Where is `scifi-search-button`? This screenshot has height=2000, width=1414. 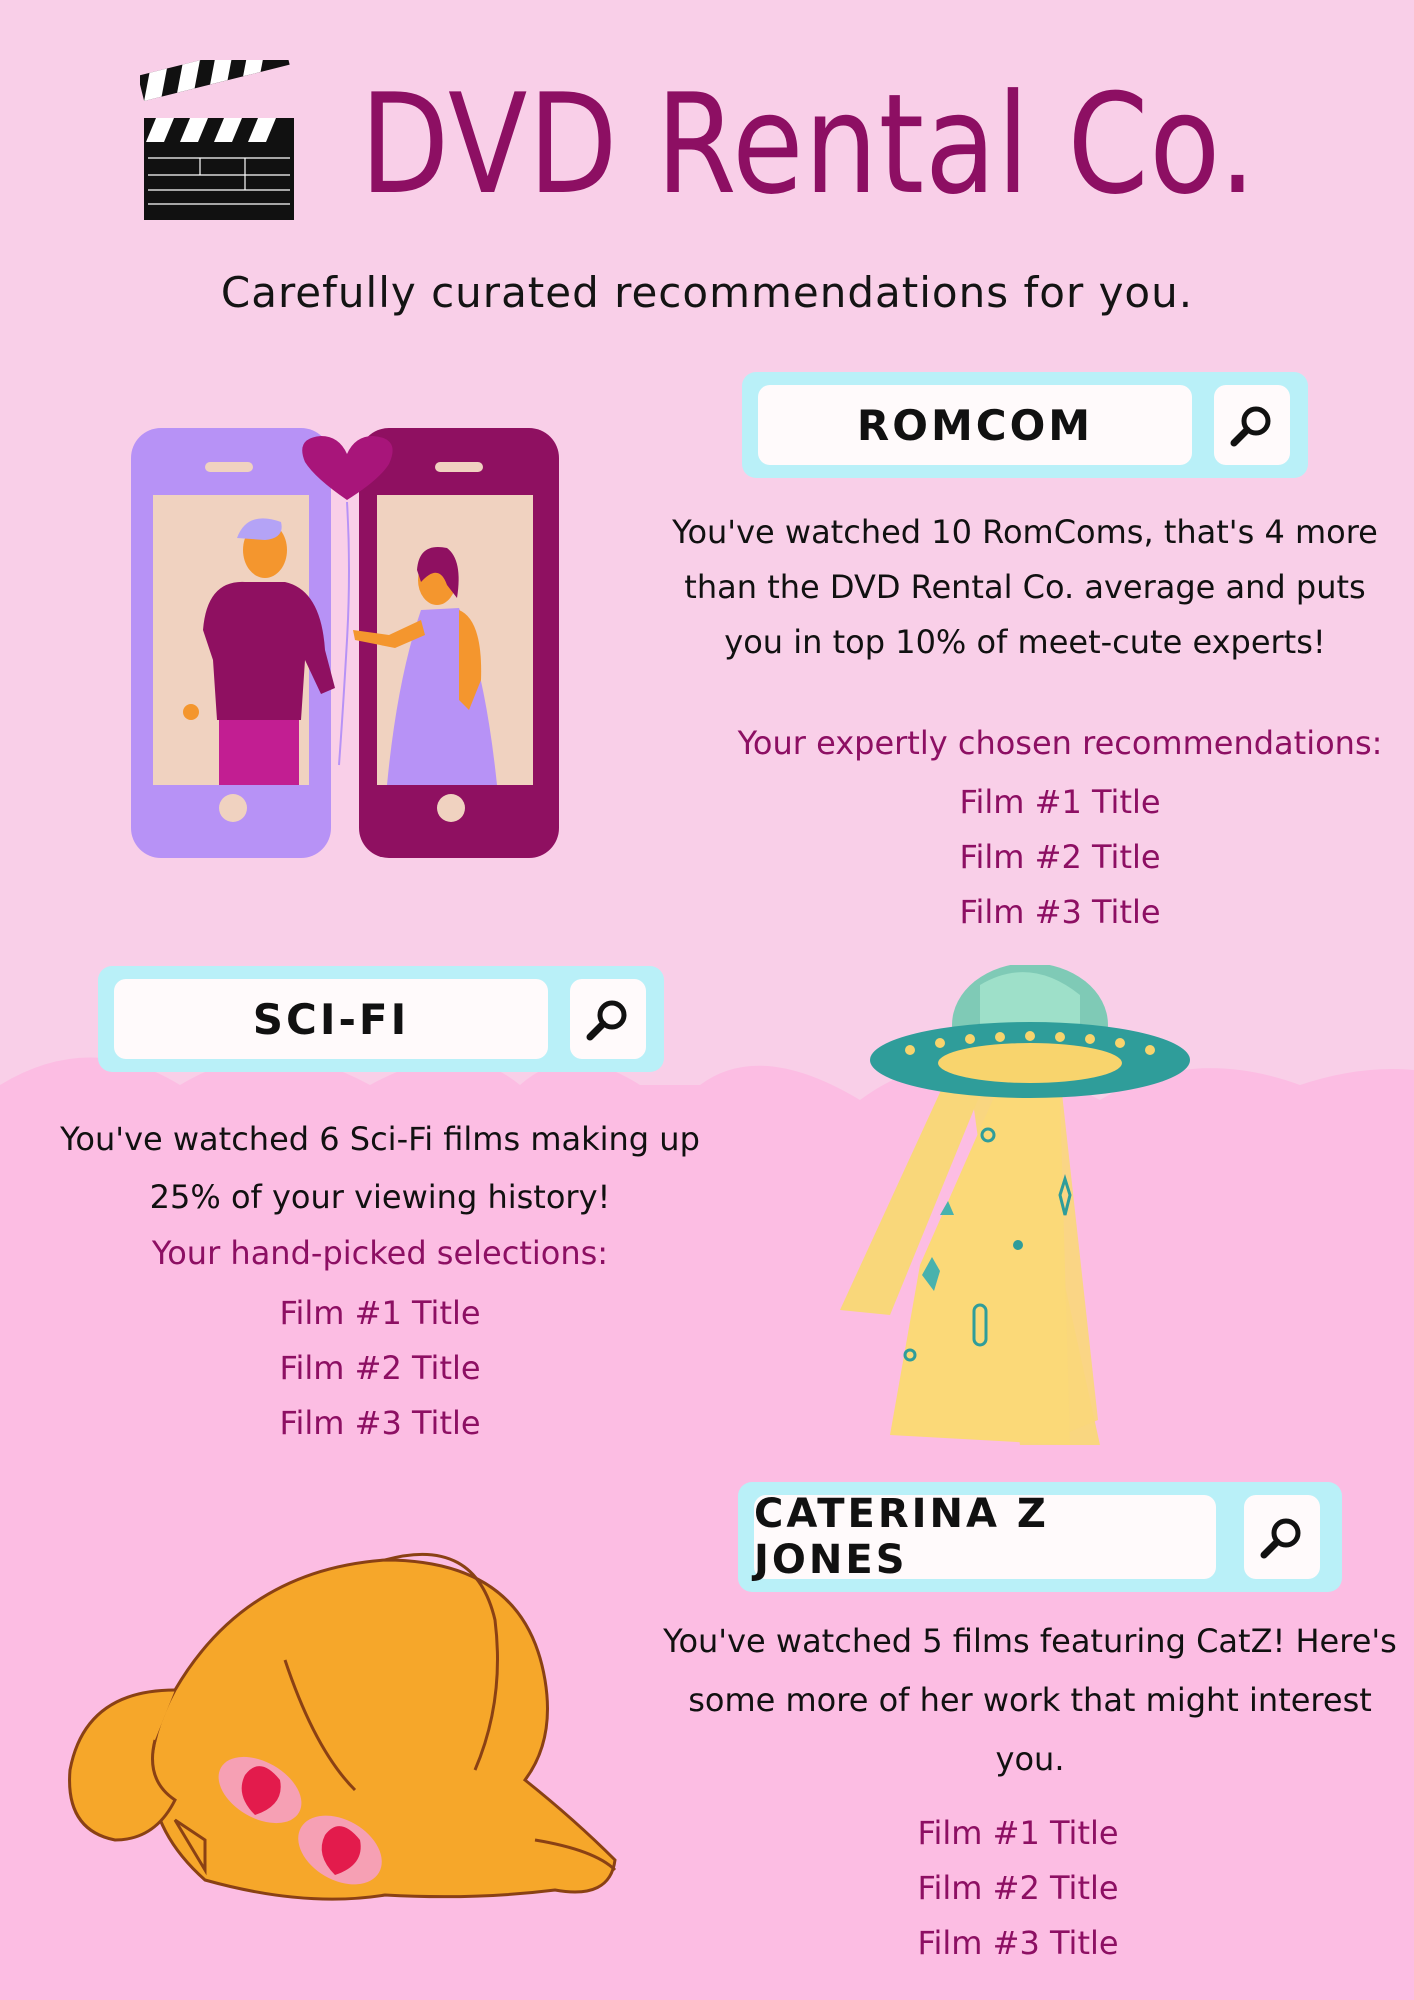
scifi-search-button is located at coordinates (608, 1019).